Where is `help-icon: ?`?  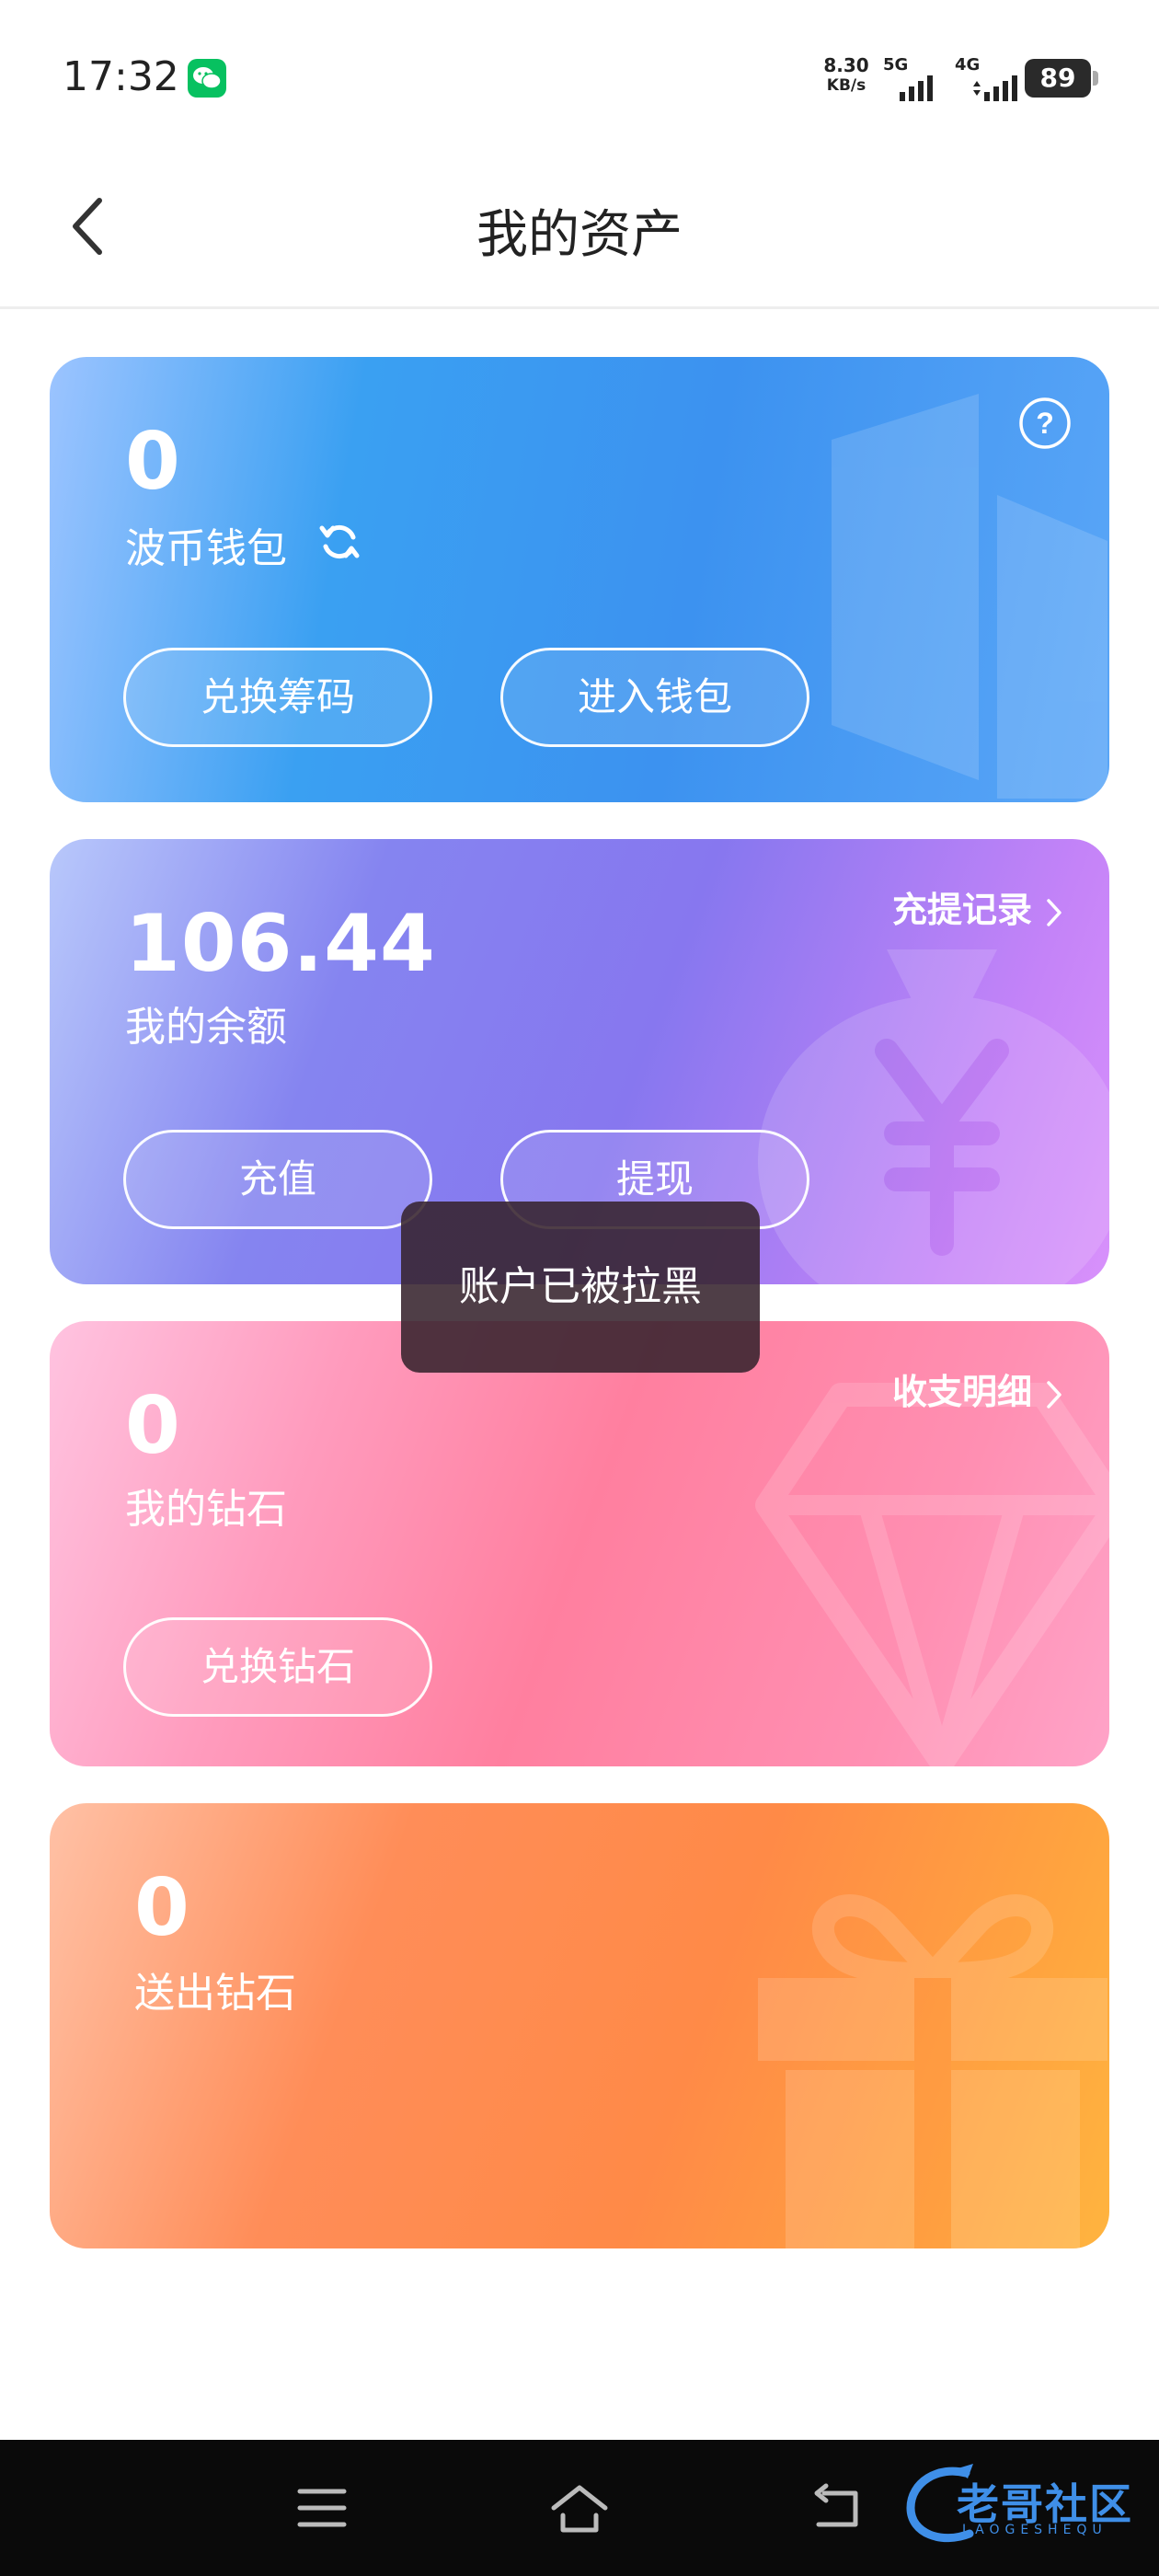
help-icon: ? is located at coordinates (1045, 423).